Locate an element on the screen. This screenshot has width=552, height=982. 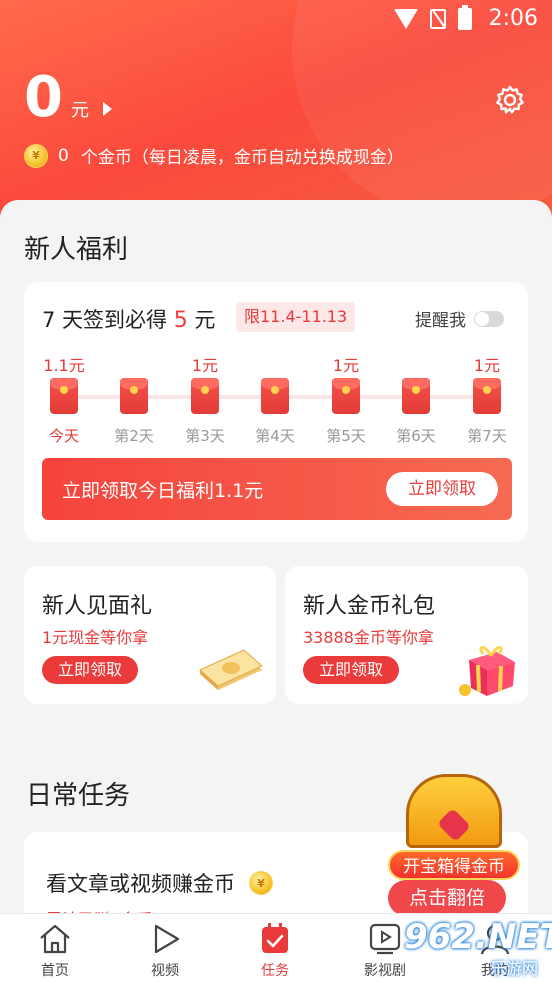
coin-gift-card: 新人金币礼包 33888金币等你拿 立即领取 is located at coordinates (406, 635).